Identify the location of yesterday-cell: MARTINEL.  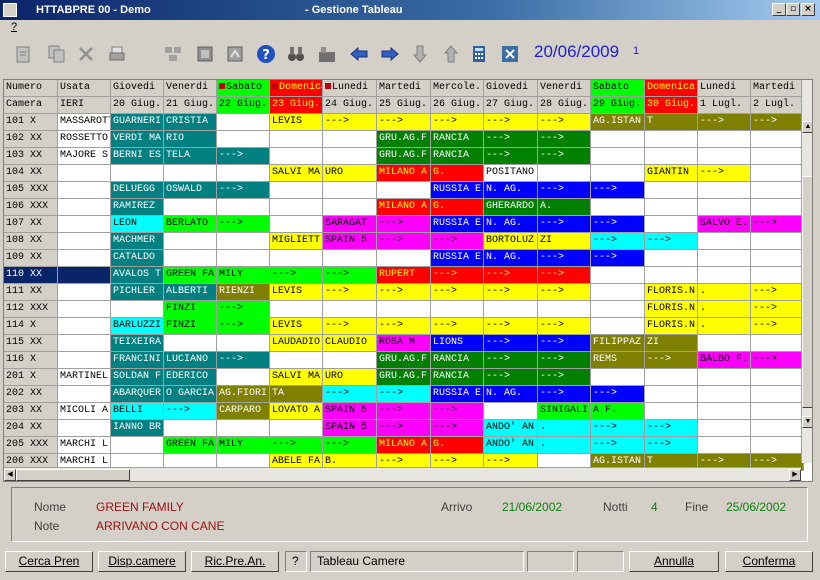
(84, 377).